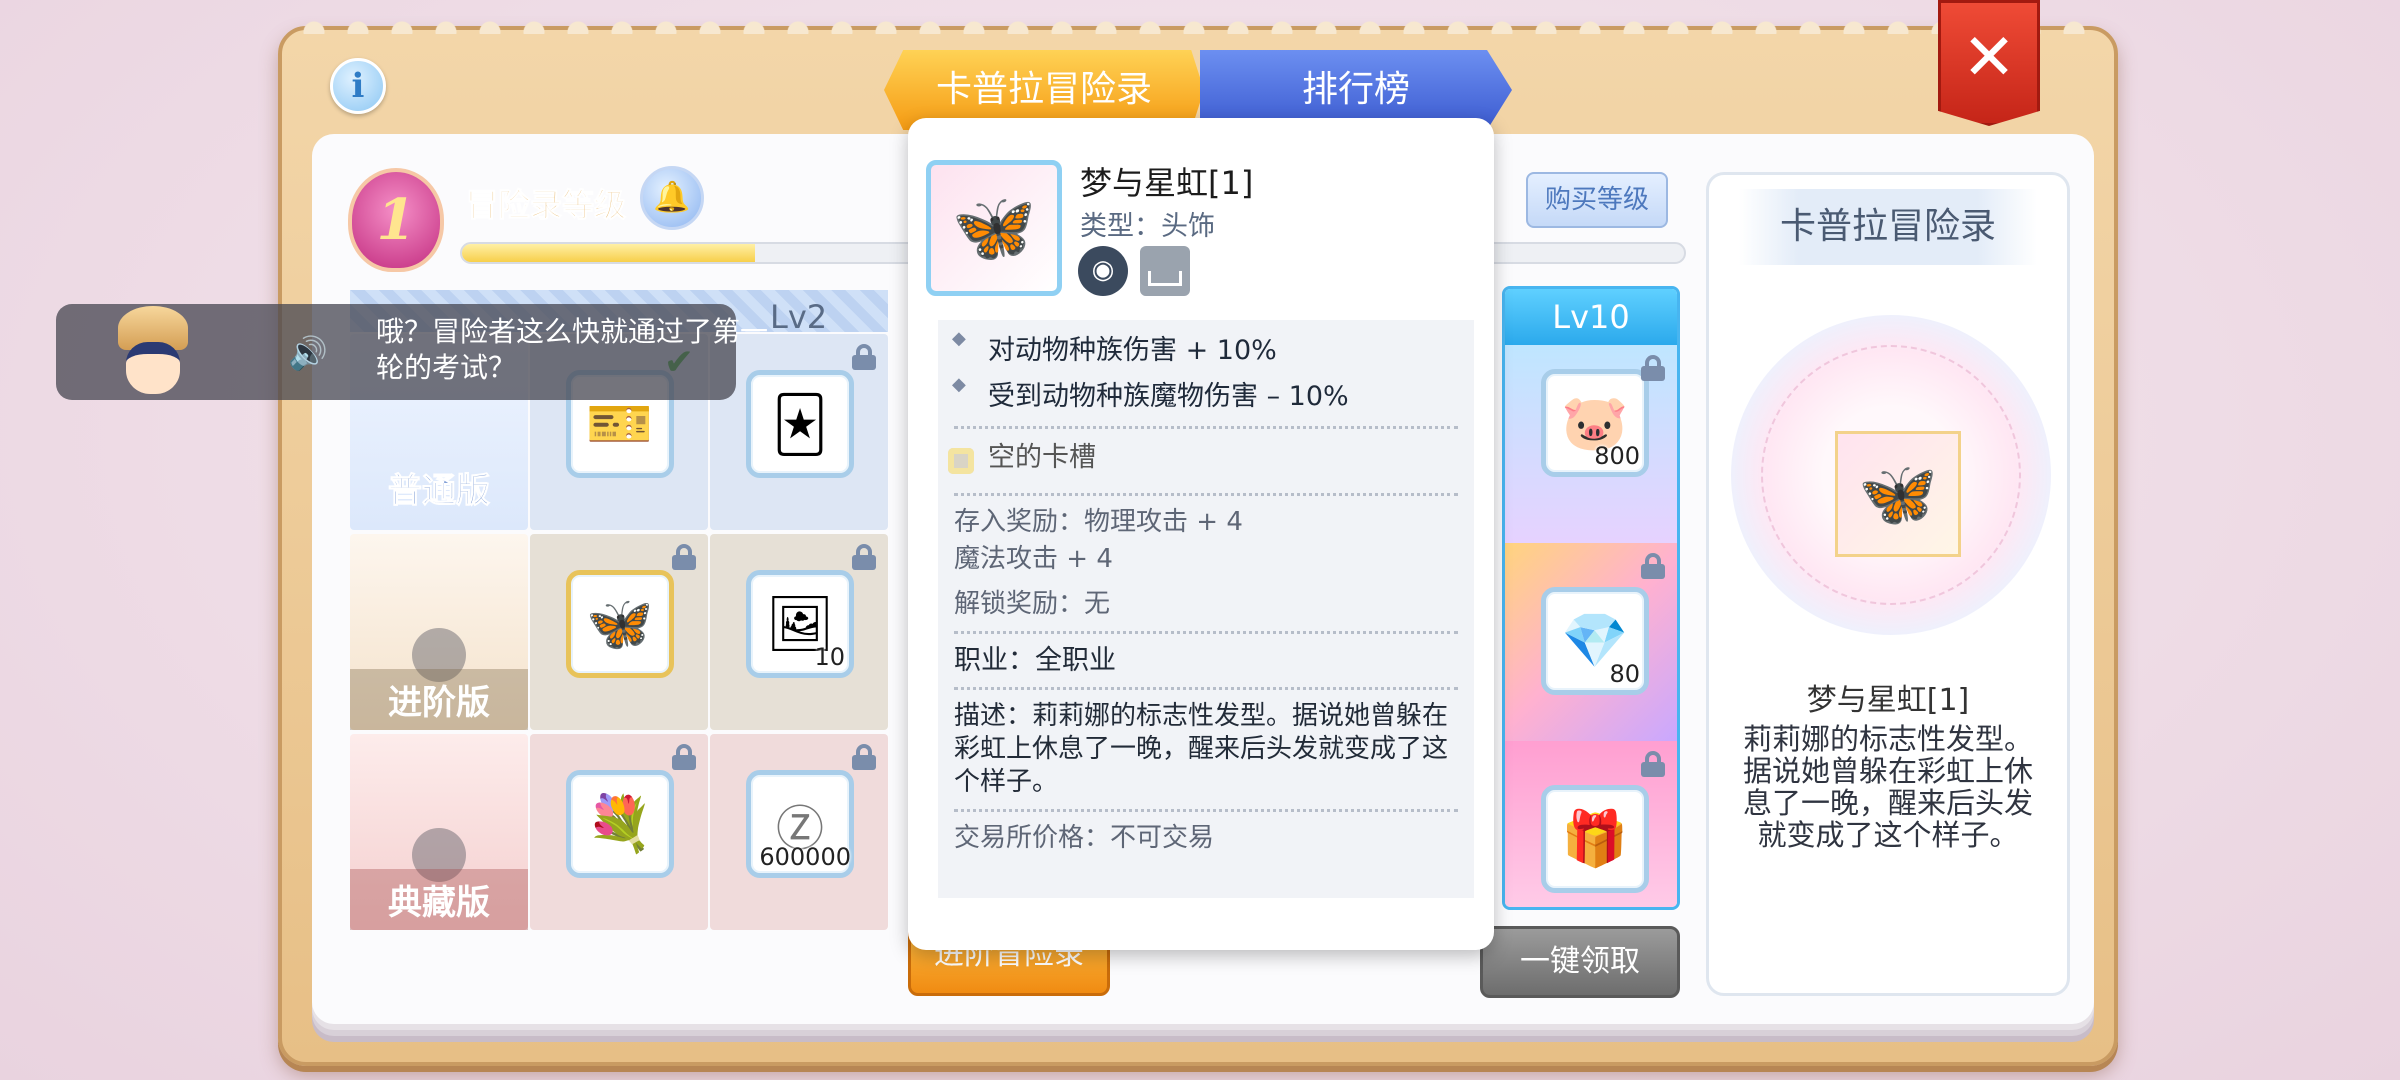  Describe the element at coordinates (1595, 423) in the screenshot. I see `reward-item-icon: 🐷 800` at that location.